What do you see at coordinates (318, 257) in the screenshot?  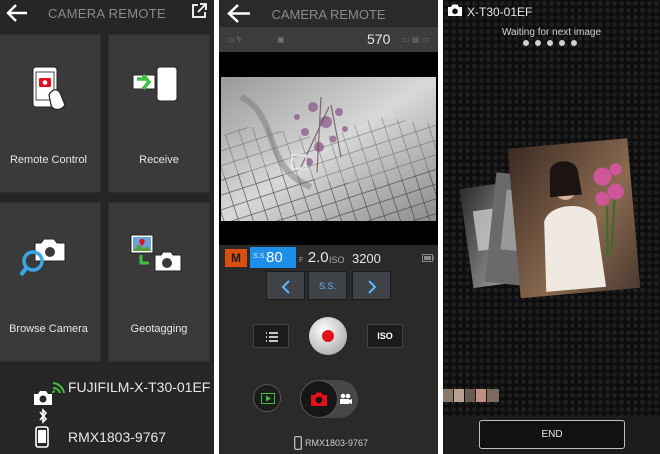 I see `aperture-value: 2.0` at bounding box center [318, 257].